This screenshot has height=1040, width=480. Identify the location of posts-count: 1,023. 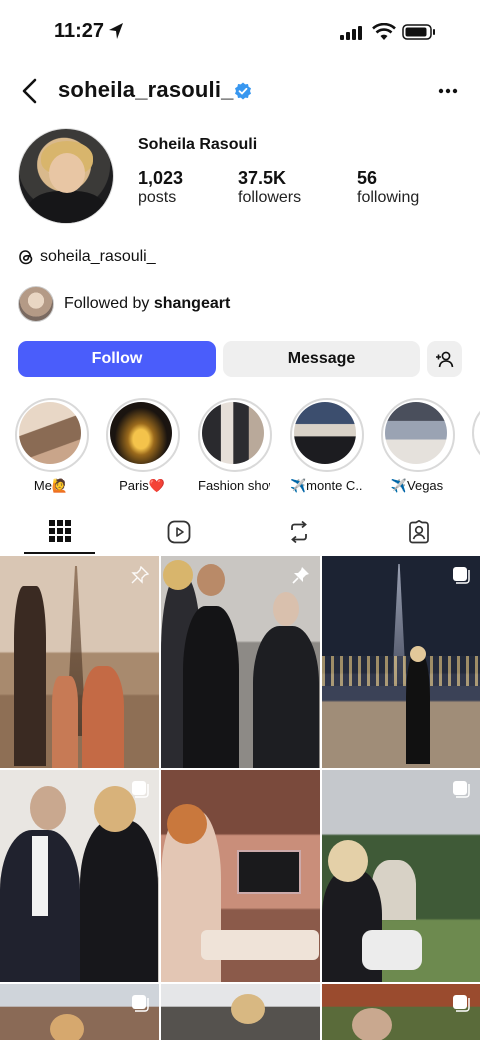
(161, 178).